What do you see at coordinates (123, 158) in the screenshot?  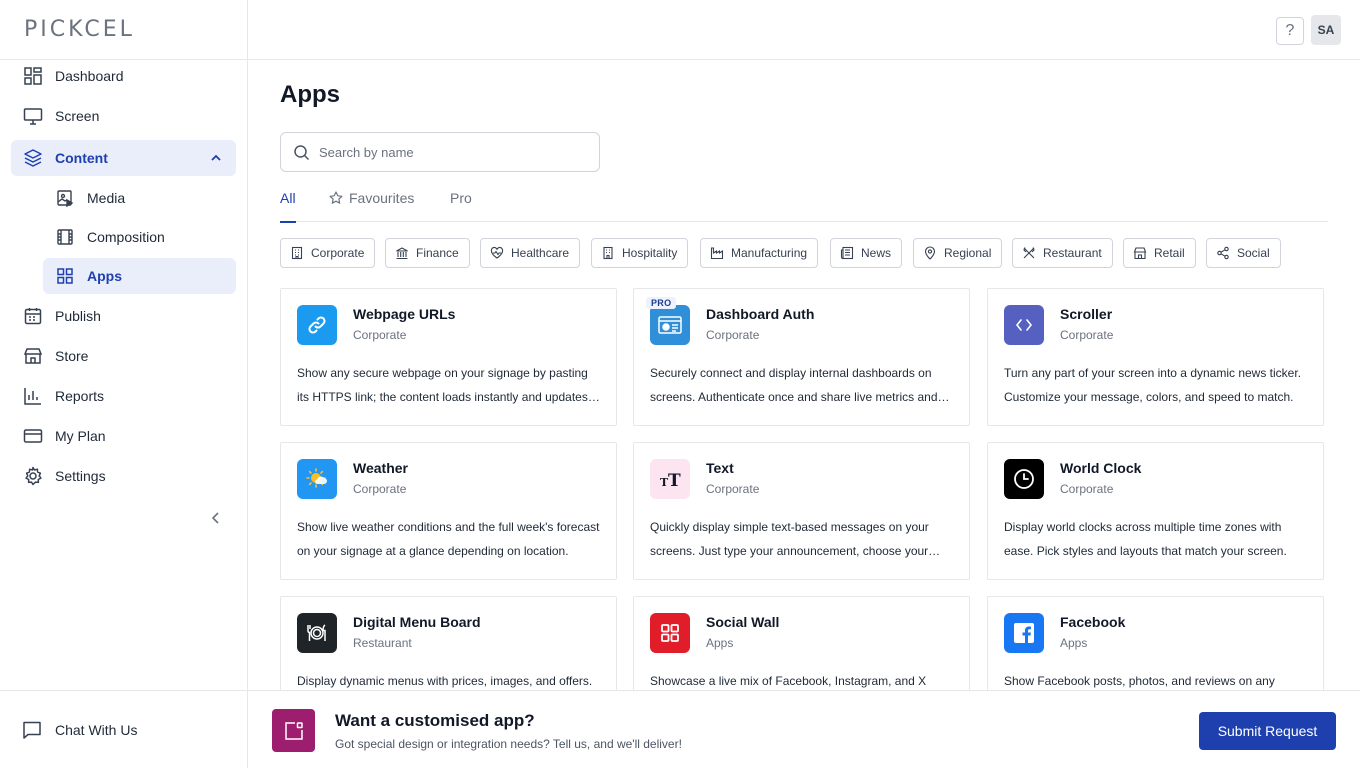 I see `sidebar-item-content: Content` at bounding box center [123, 158].